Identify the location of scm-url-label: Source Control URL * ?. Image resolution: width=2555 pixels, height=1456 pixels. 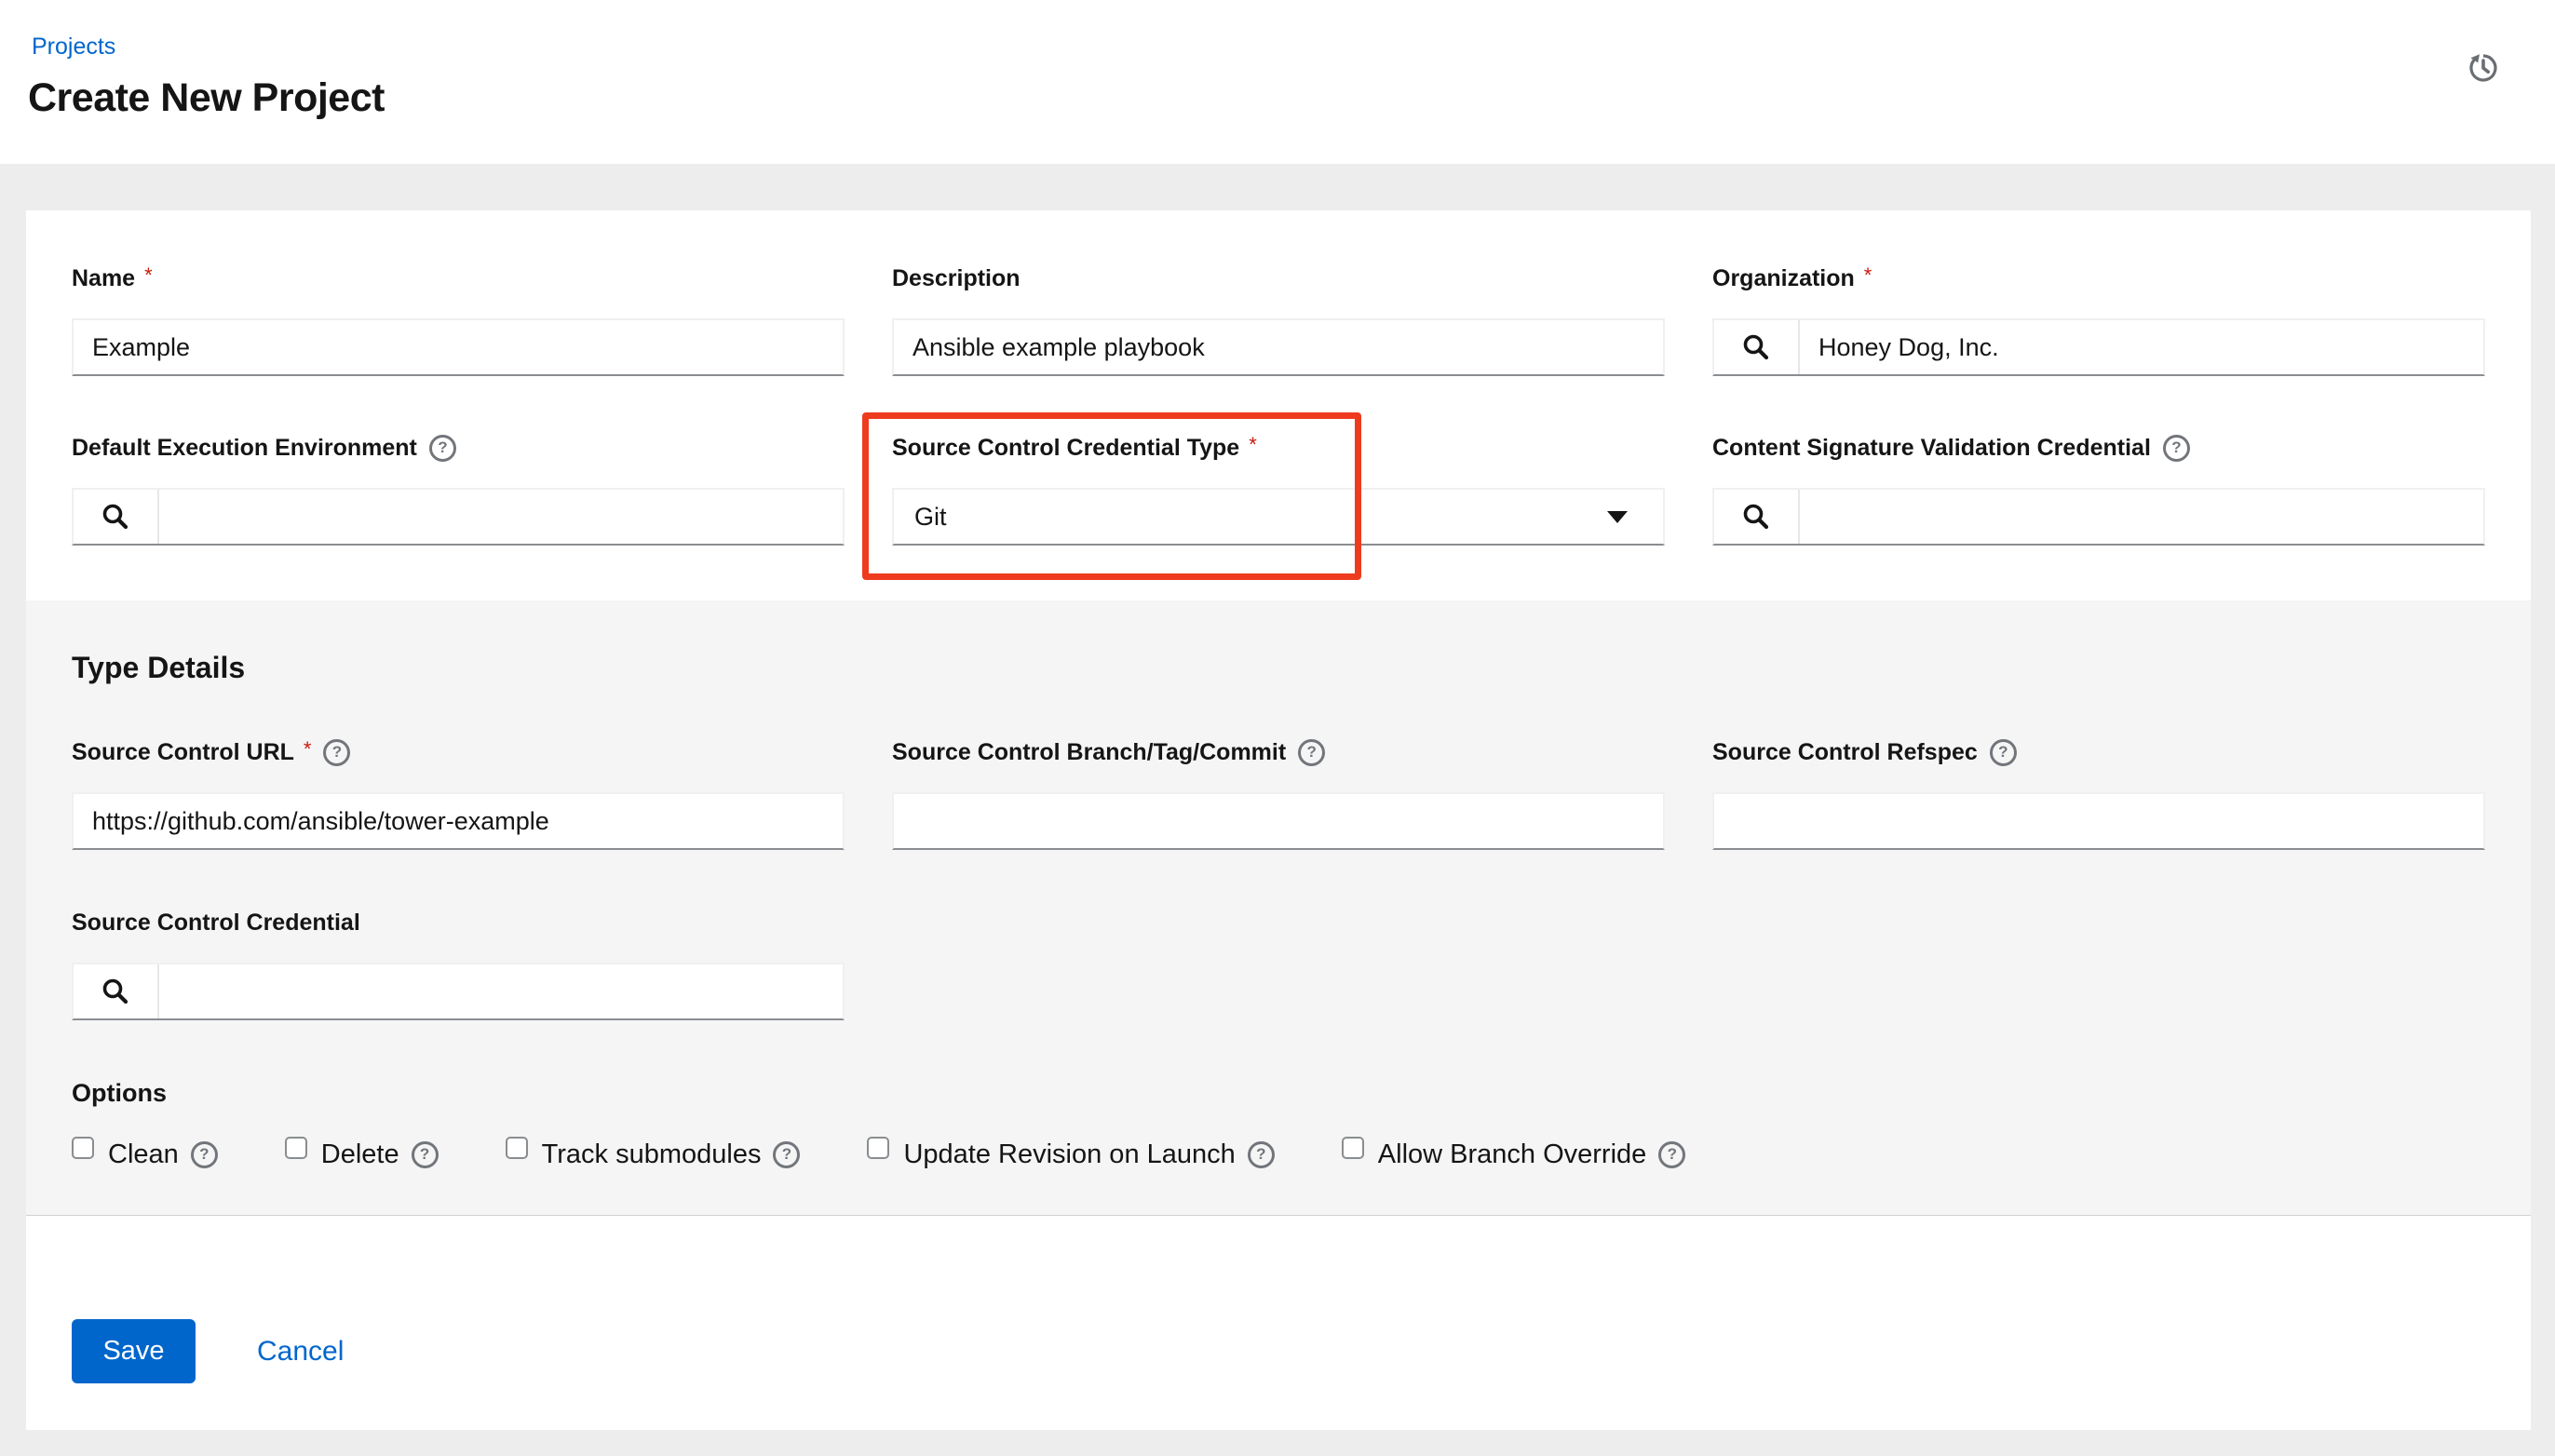
(458, 751).